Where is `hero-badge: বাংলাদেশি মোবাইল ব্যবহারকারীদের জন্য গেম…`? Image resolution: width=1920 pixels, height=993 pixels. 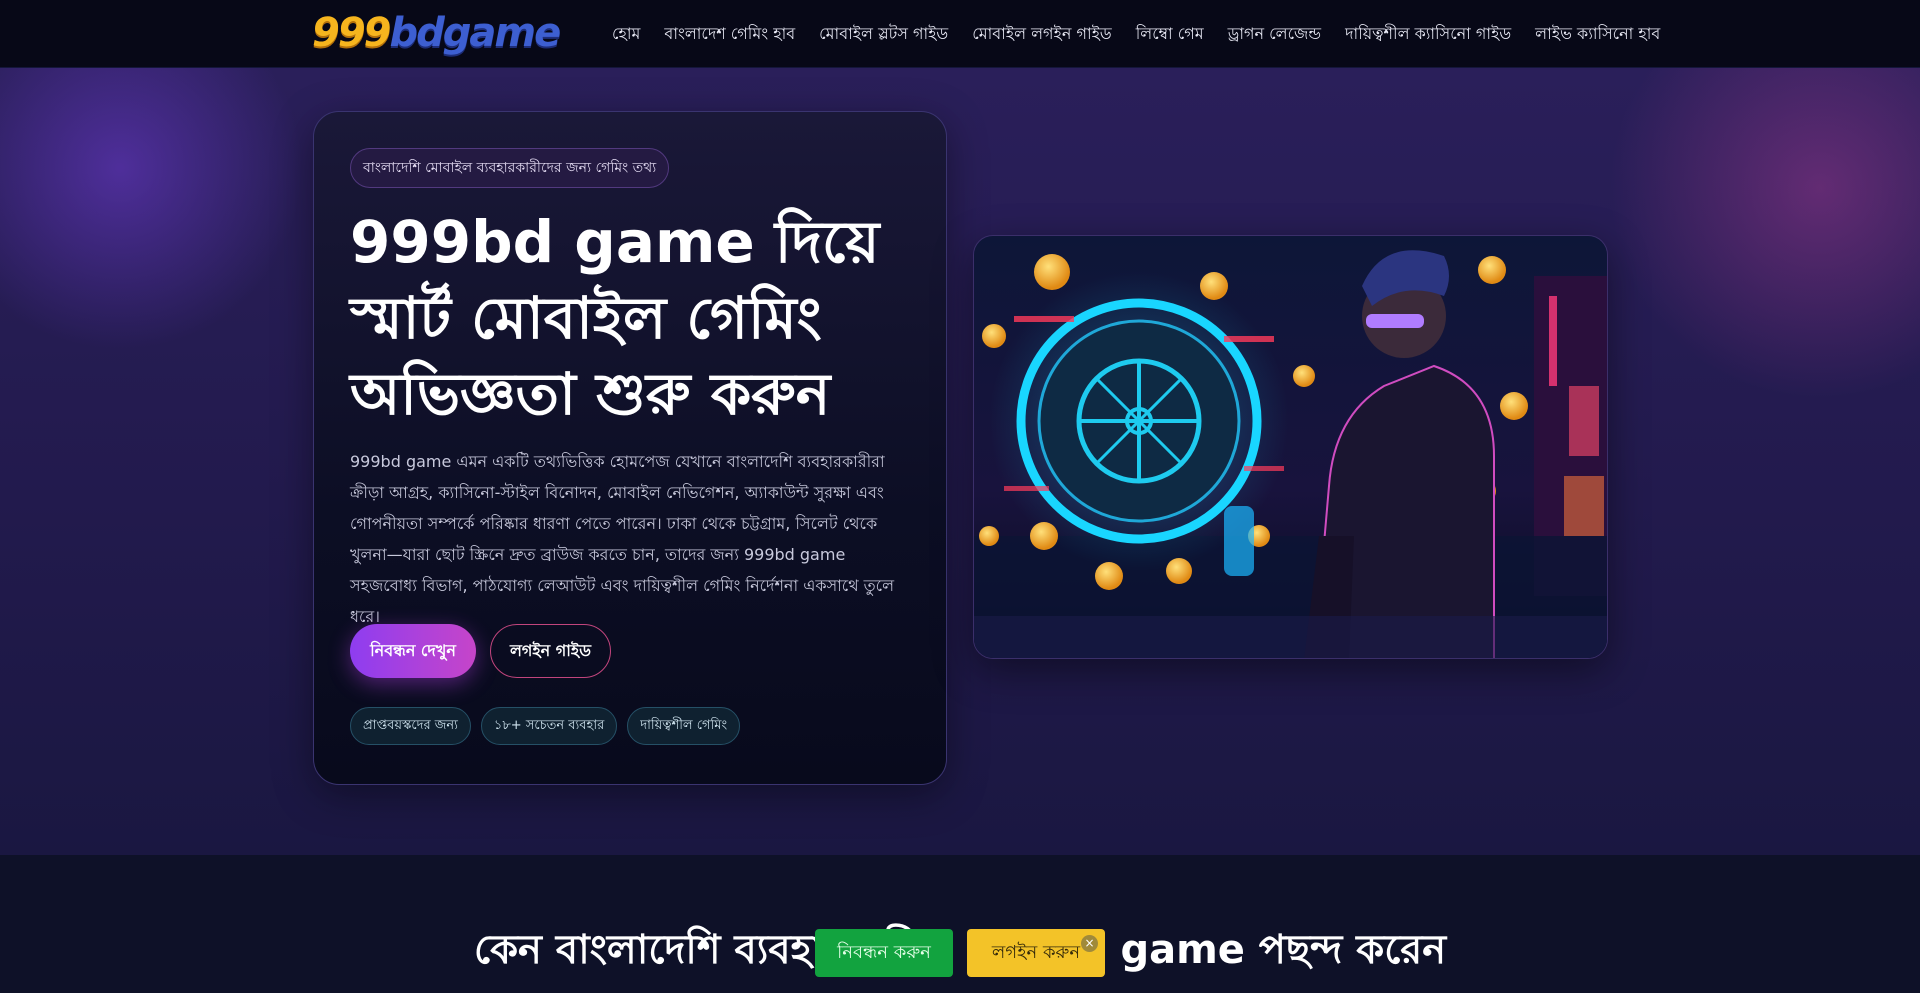
hero-badge: বাংলাদেশি মোবাইল ব্যবহারকারীদের জন্য গেম… is located at coordinates (510, 168).